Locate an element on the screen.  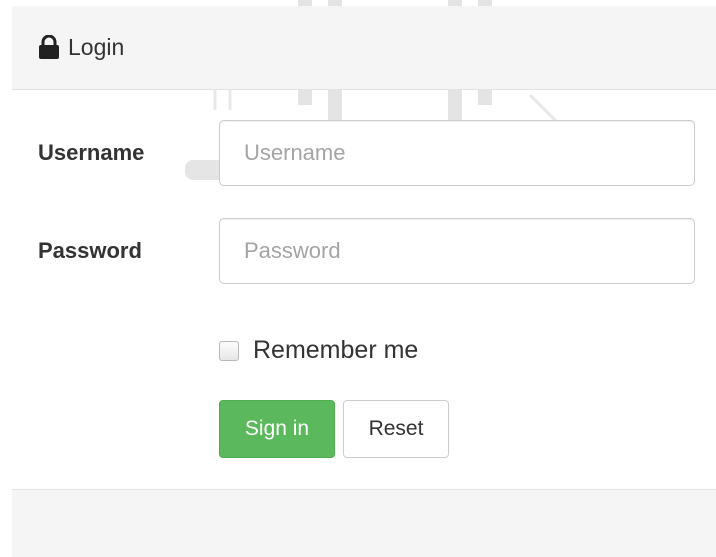
panel-footer is located at coordinates (364, 523).